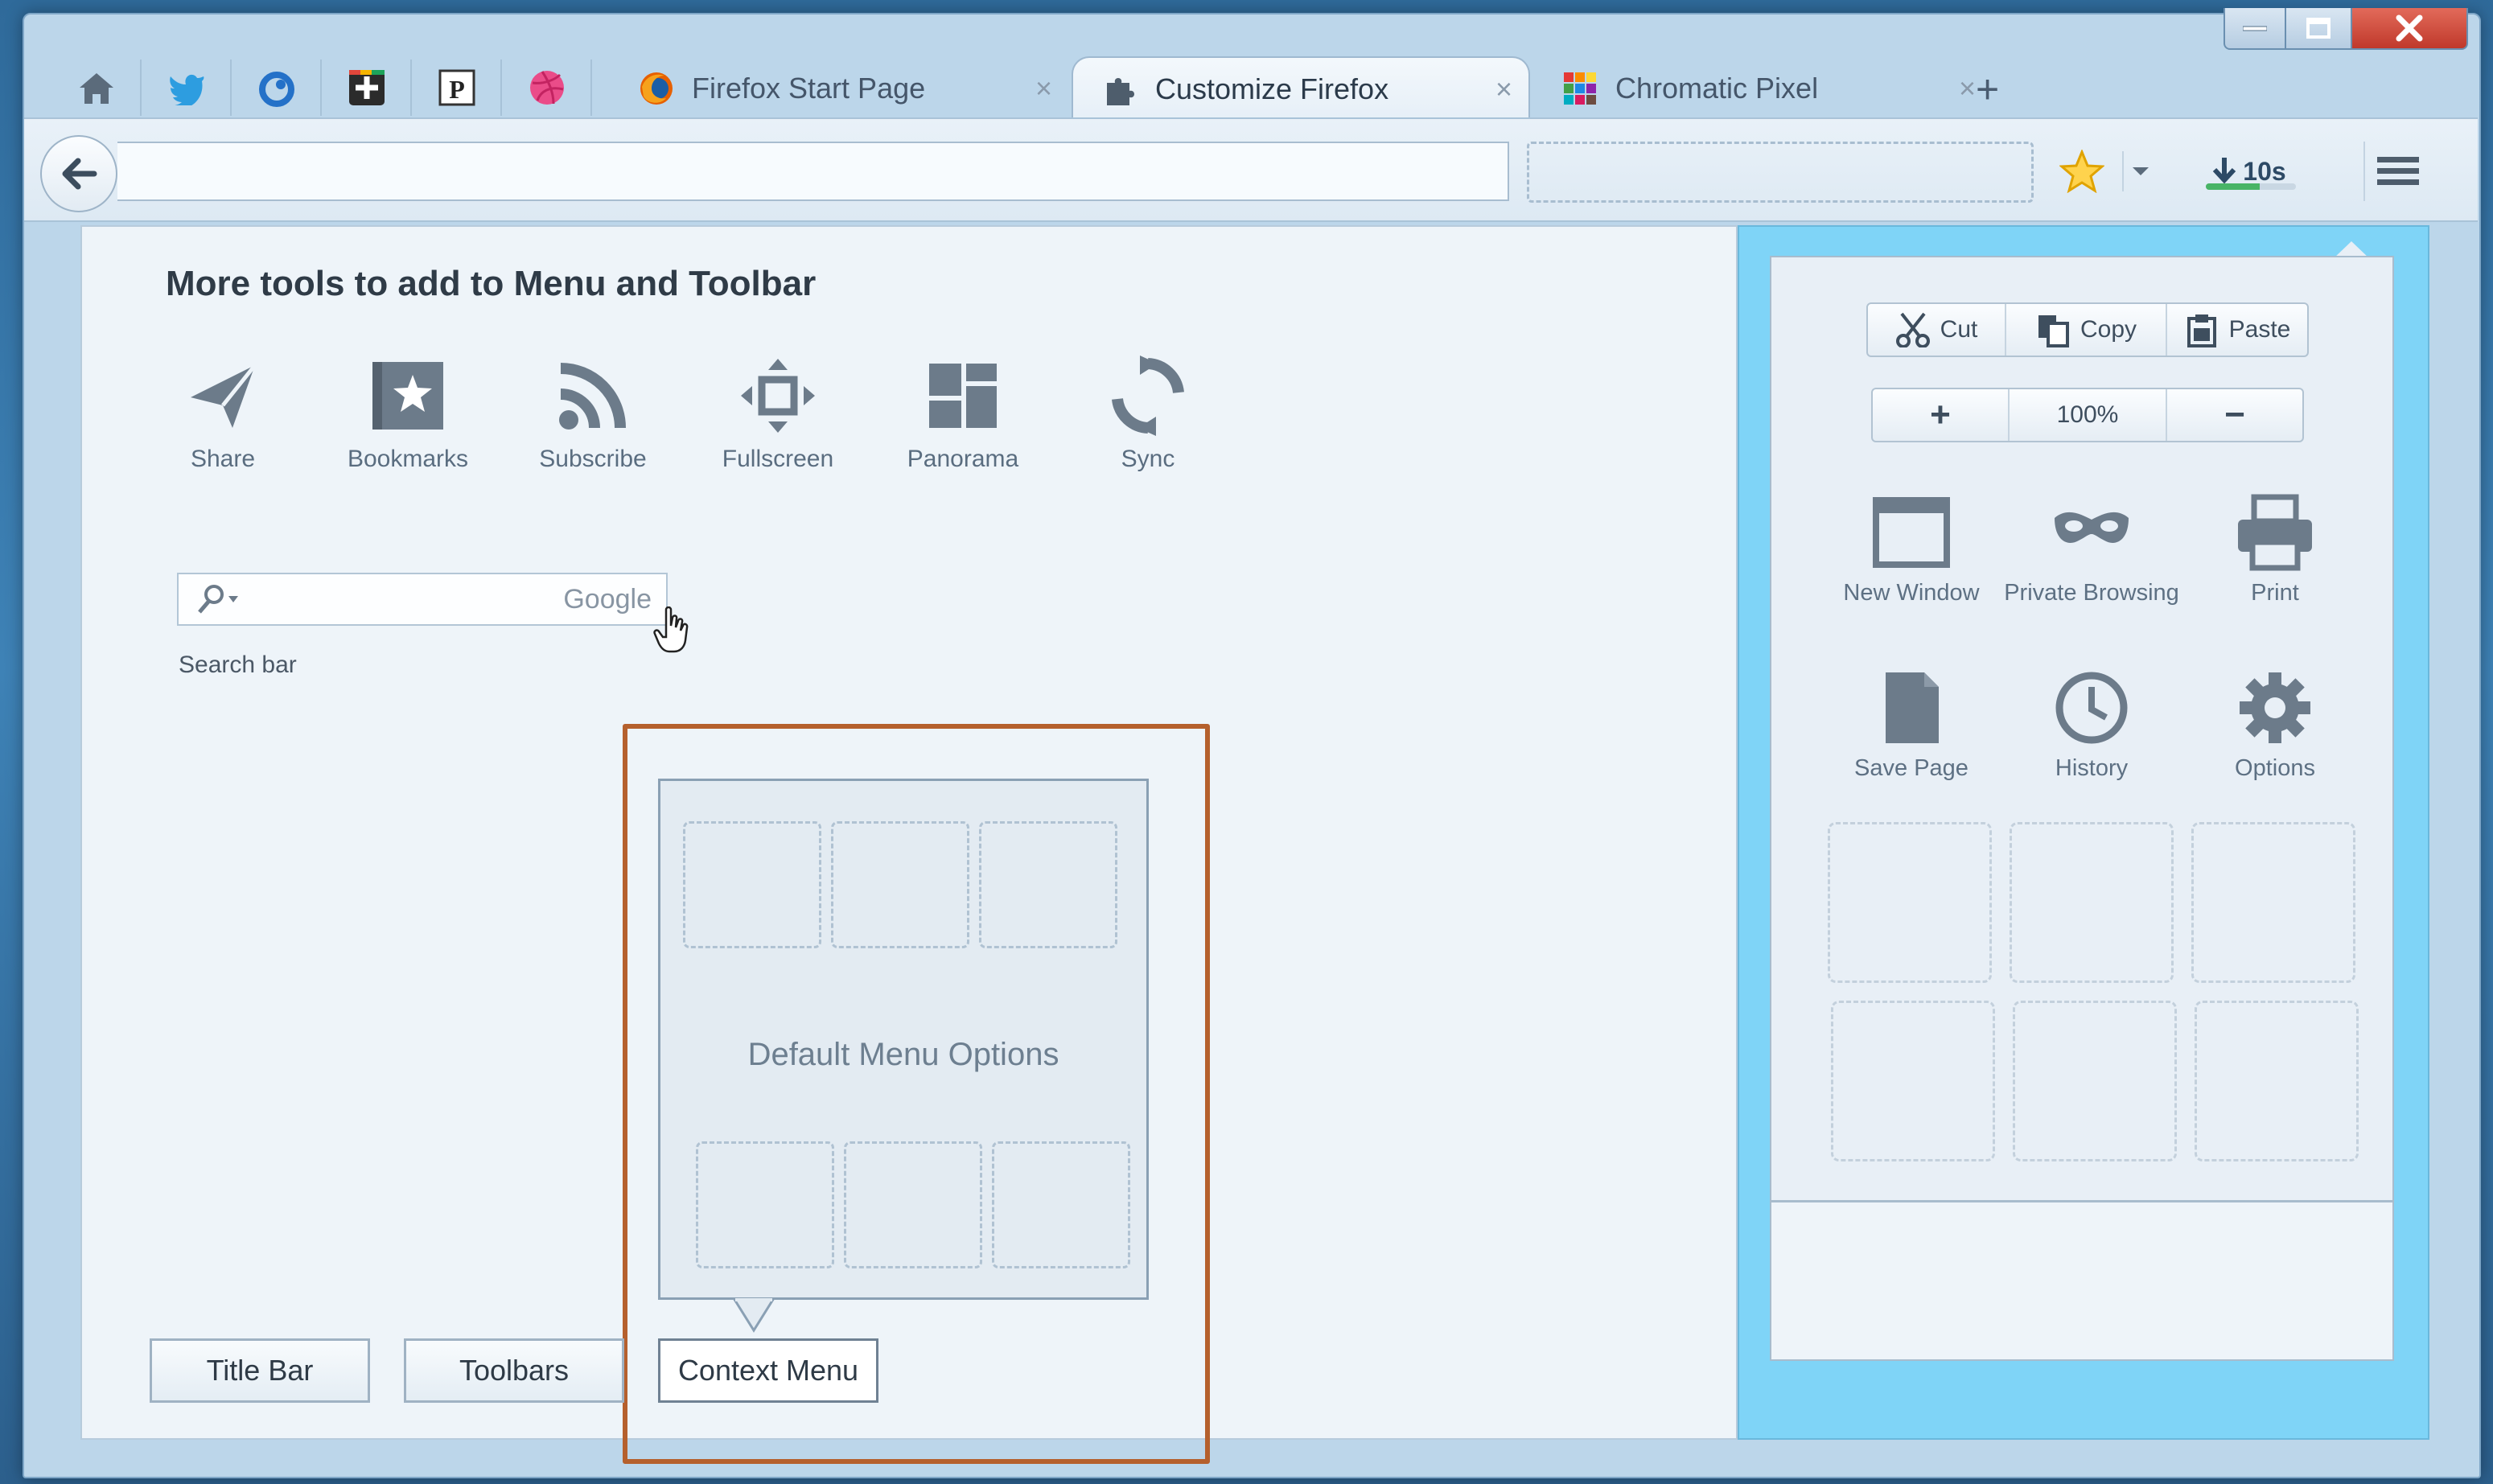  Describe the element at coordinates (260, 1370) in the screenshot. I see `title-bar-button: Title Bar` at that location.